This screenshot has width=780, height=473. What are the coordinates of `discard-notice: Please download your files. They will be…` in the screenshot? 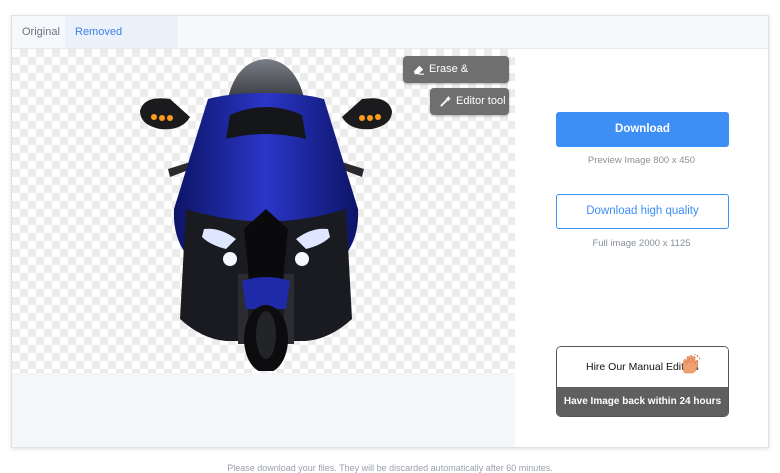 It's located at (390, 468).